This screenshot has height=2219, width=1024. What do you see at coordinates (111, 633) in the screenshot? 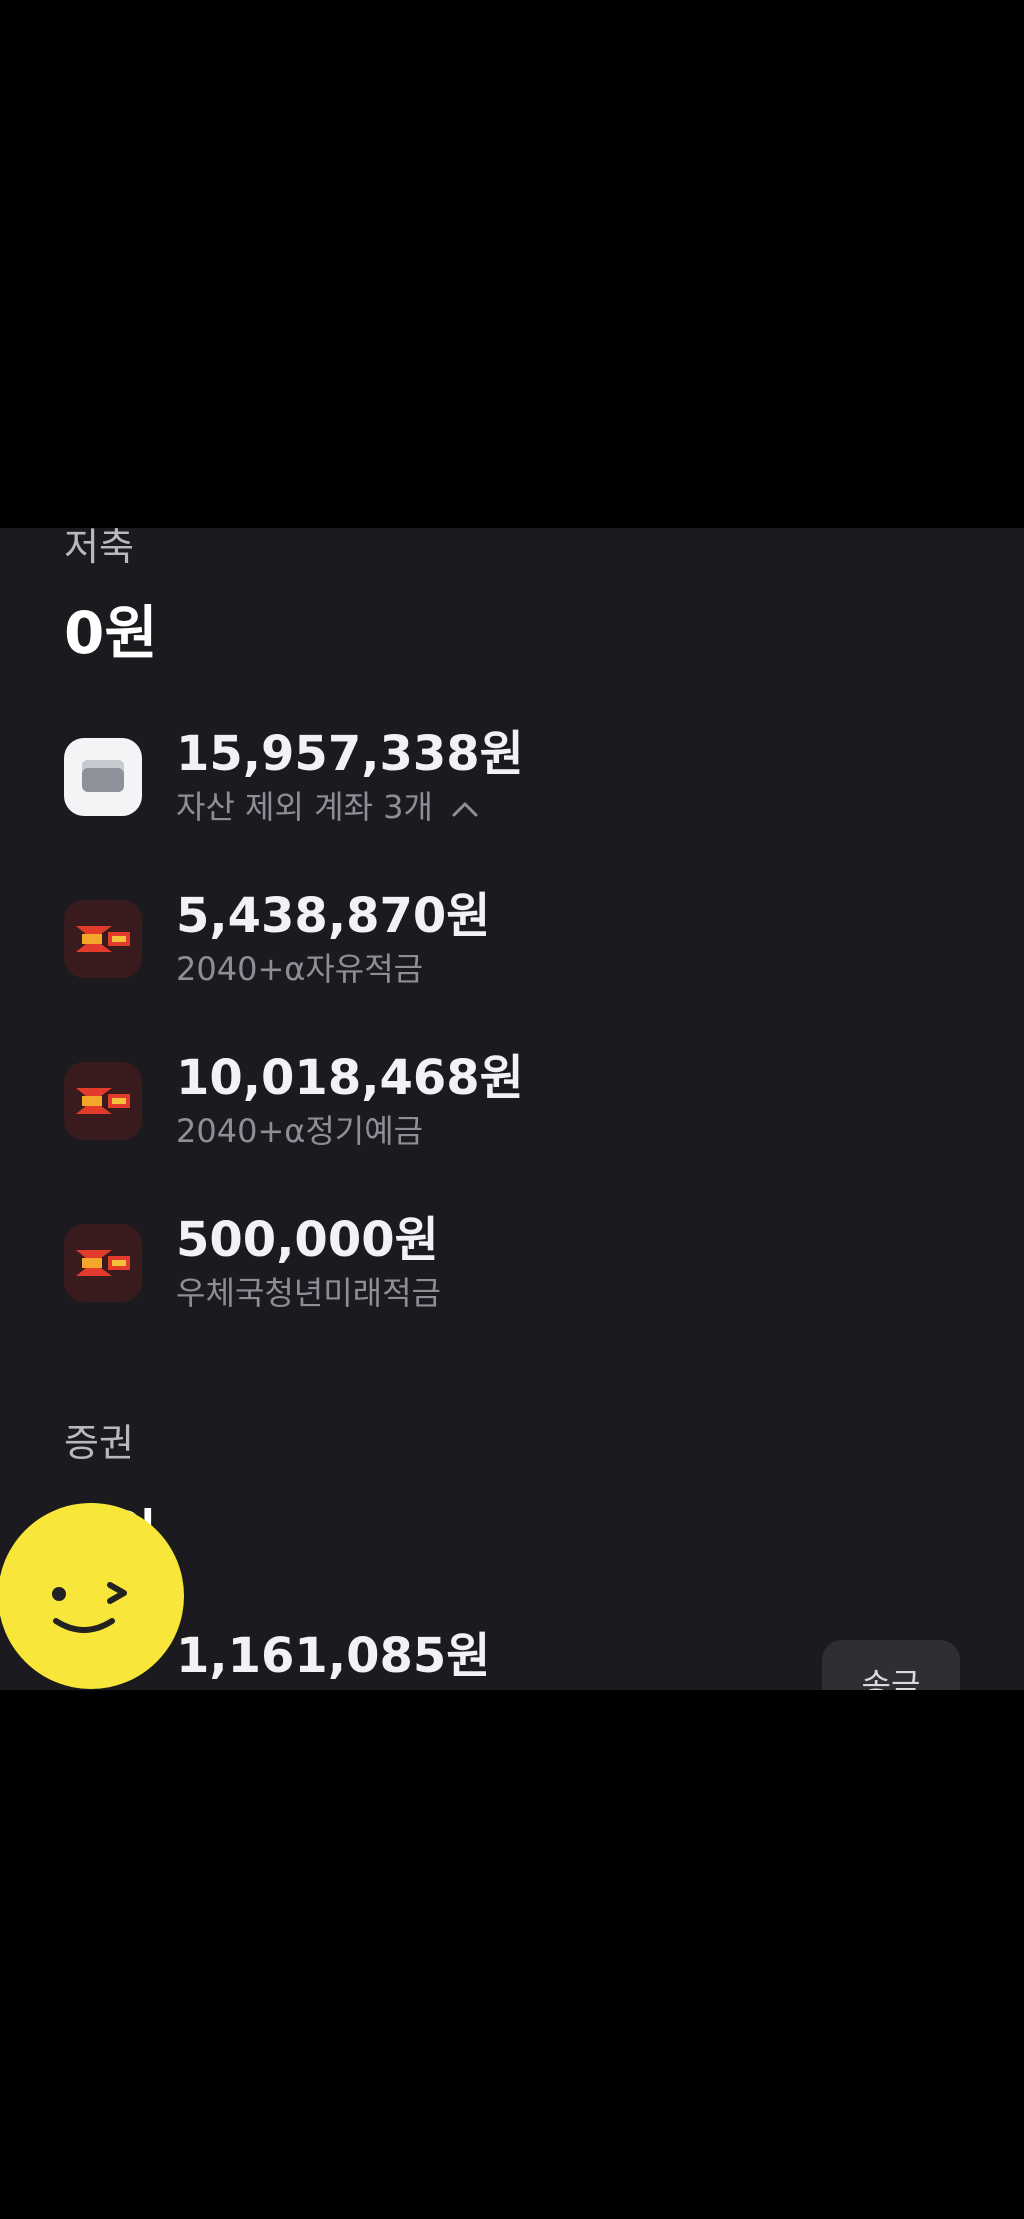
I see `savings-total: 0원` at bounding box center [111, 633].